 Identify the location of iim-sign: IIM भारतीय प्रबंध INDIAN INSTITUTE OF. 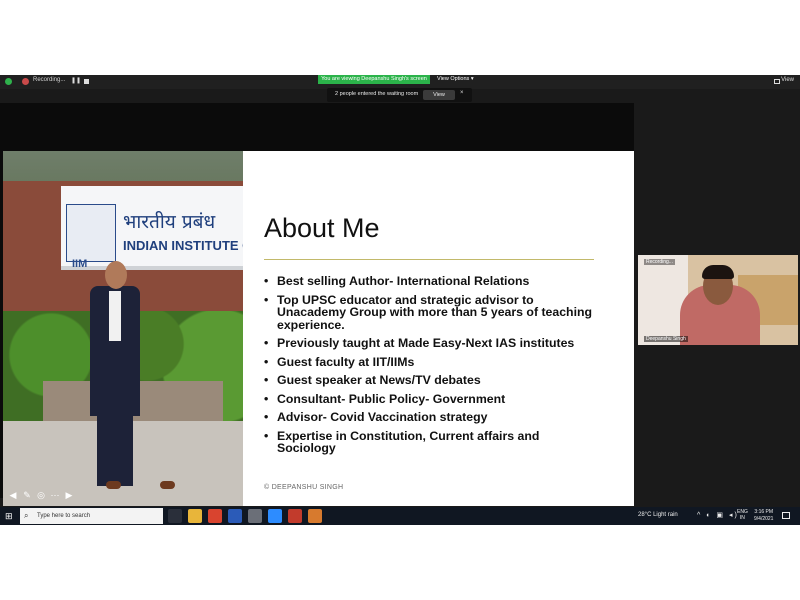
(152, 228).